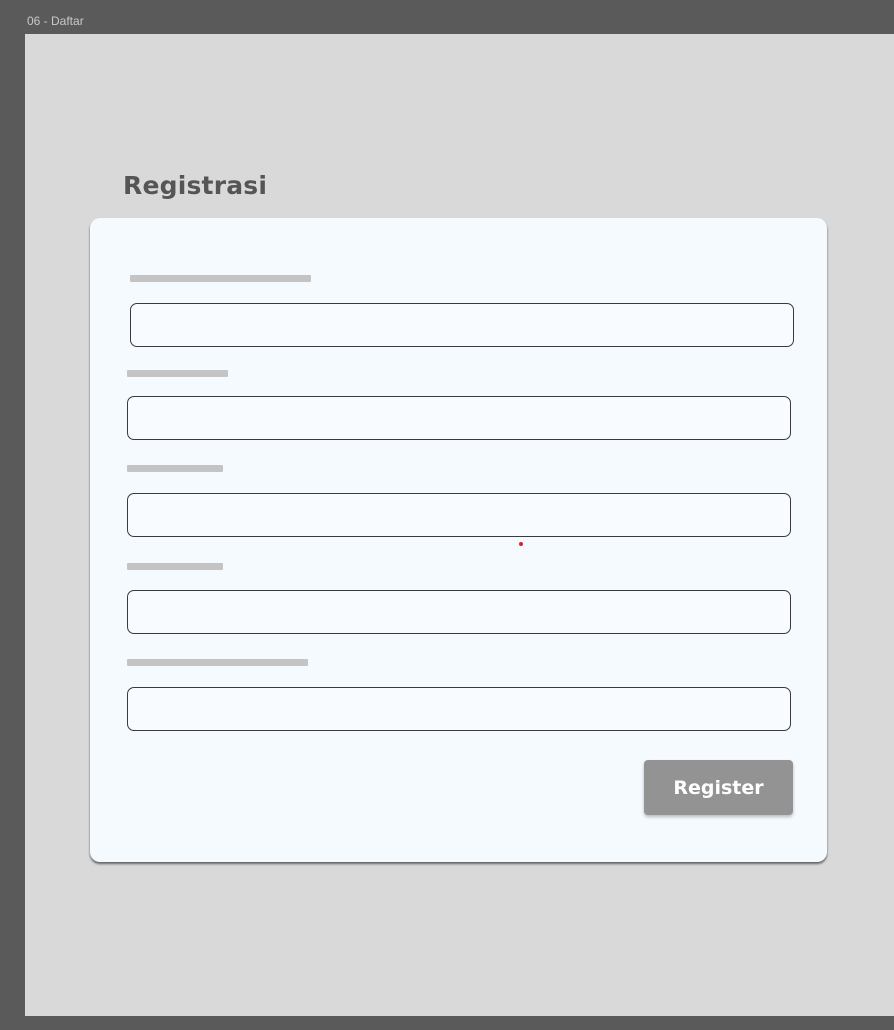  I want to click on cursor-marker, so click(521, 544).